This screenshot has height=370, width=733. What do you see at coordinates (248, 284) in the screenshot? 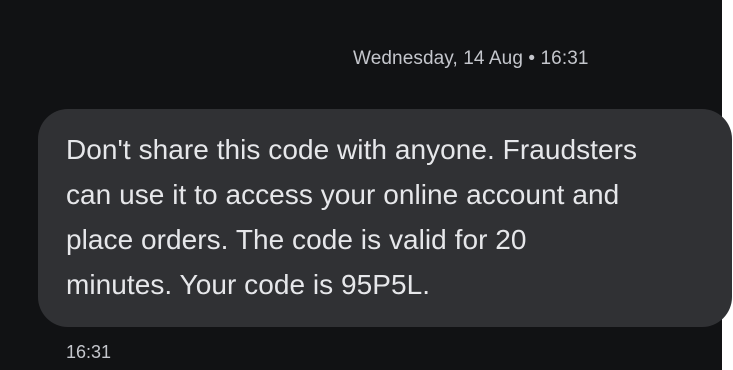
I see `message-line: minutes. Your code is 95P5L.` at bounding box center [248, 284].